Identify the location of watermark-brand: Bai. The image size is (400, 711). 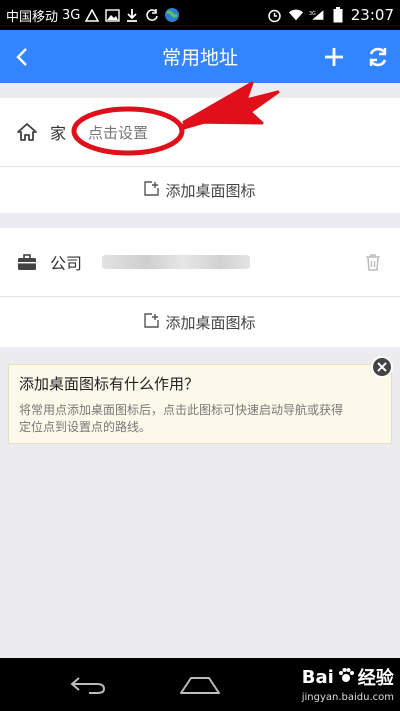
(317, 677).